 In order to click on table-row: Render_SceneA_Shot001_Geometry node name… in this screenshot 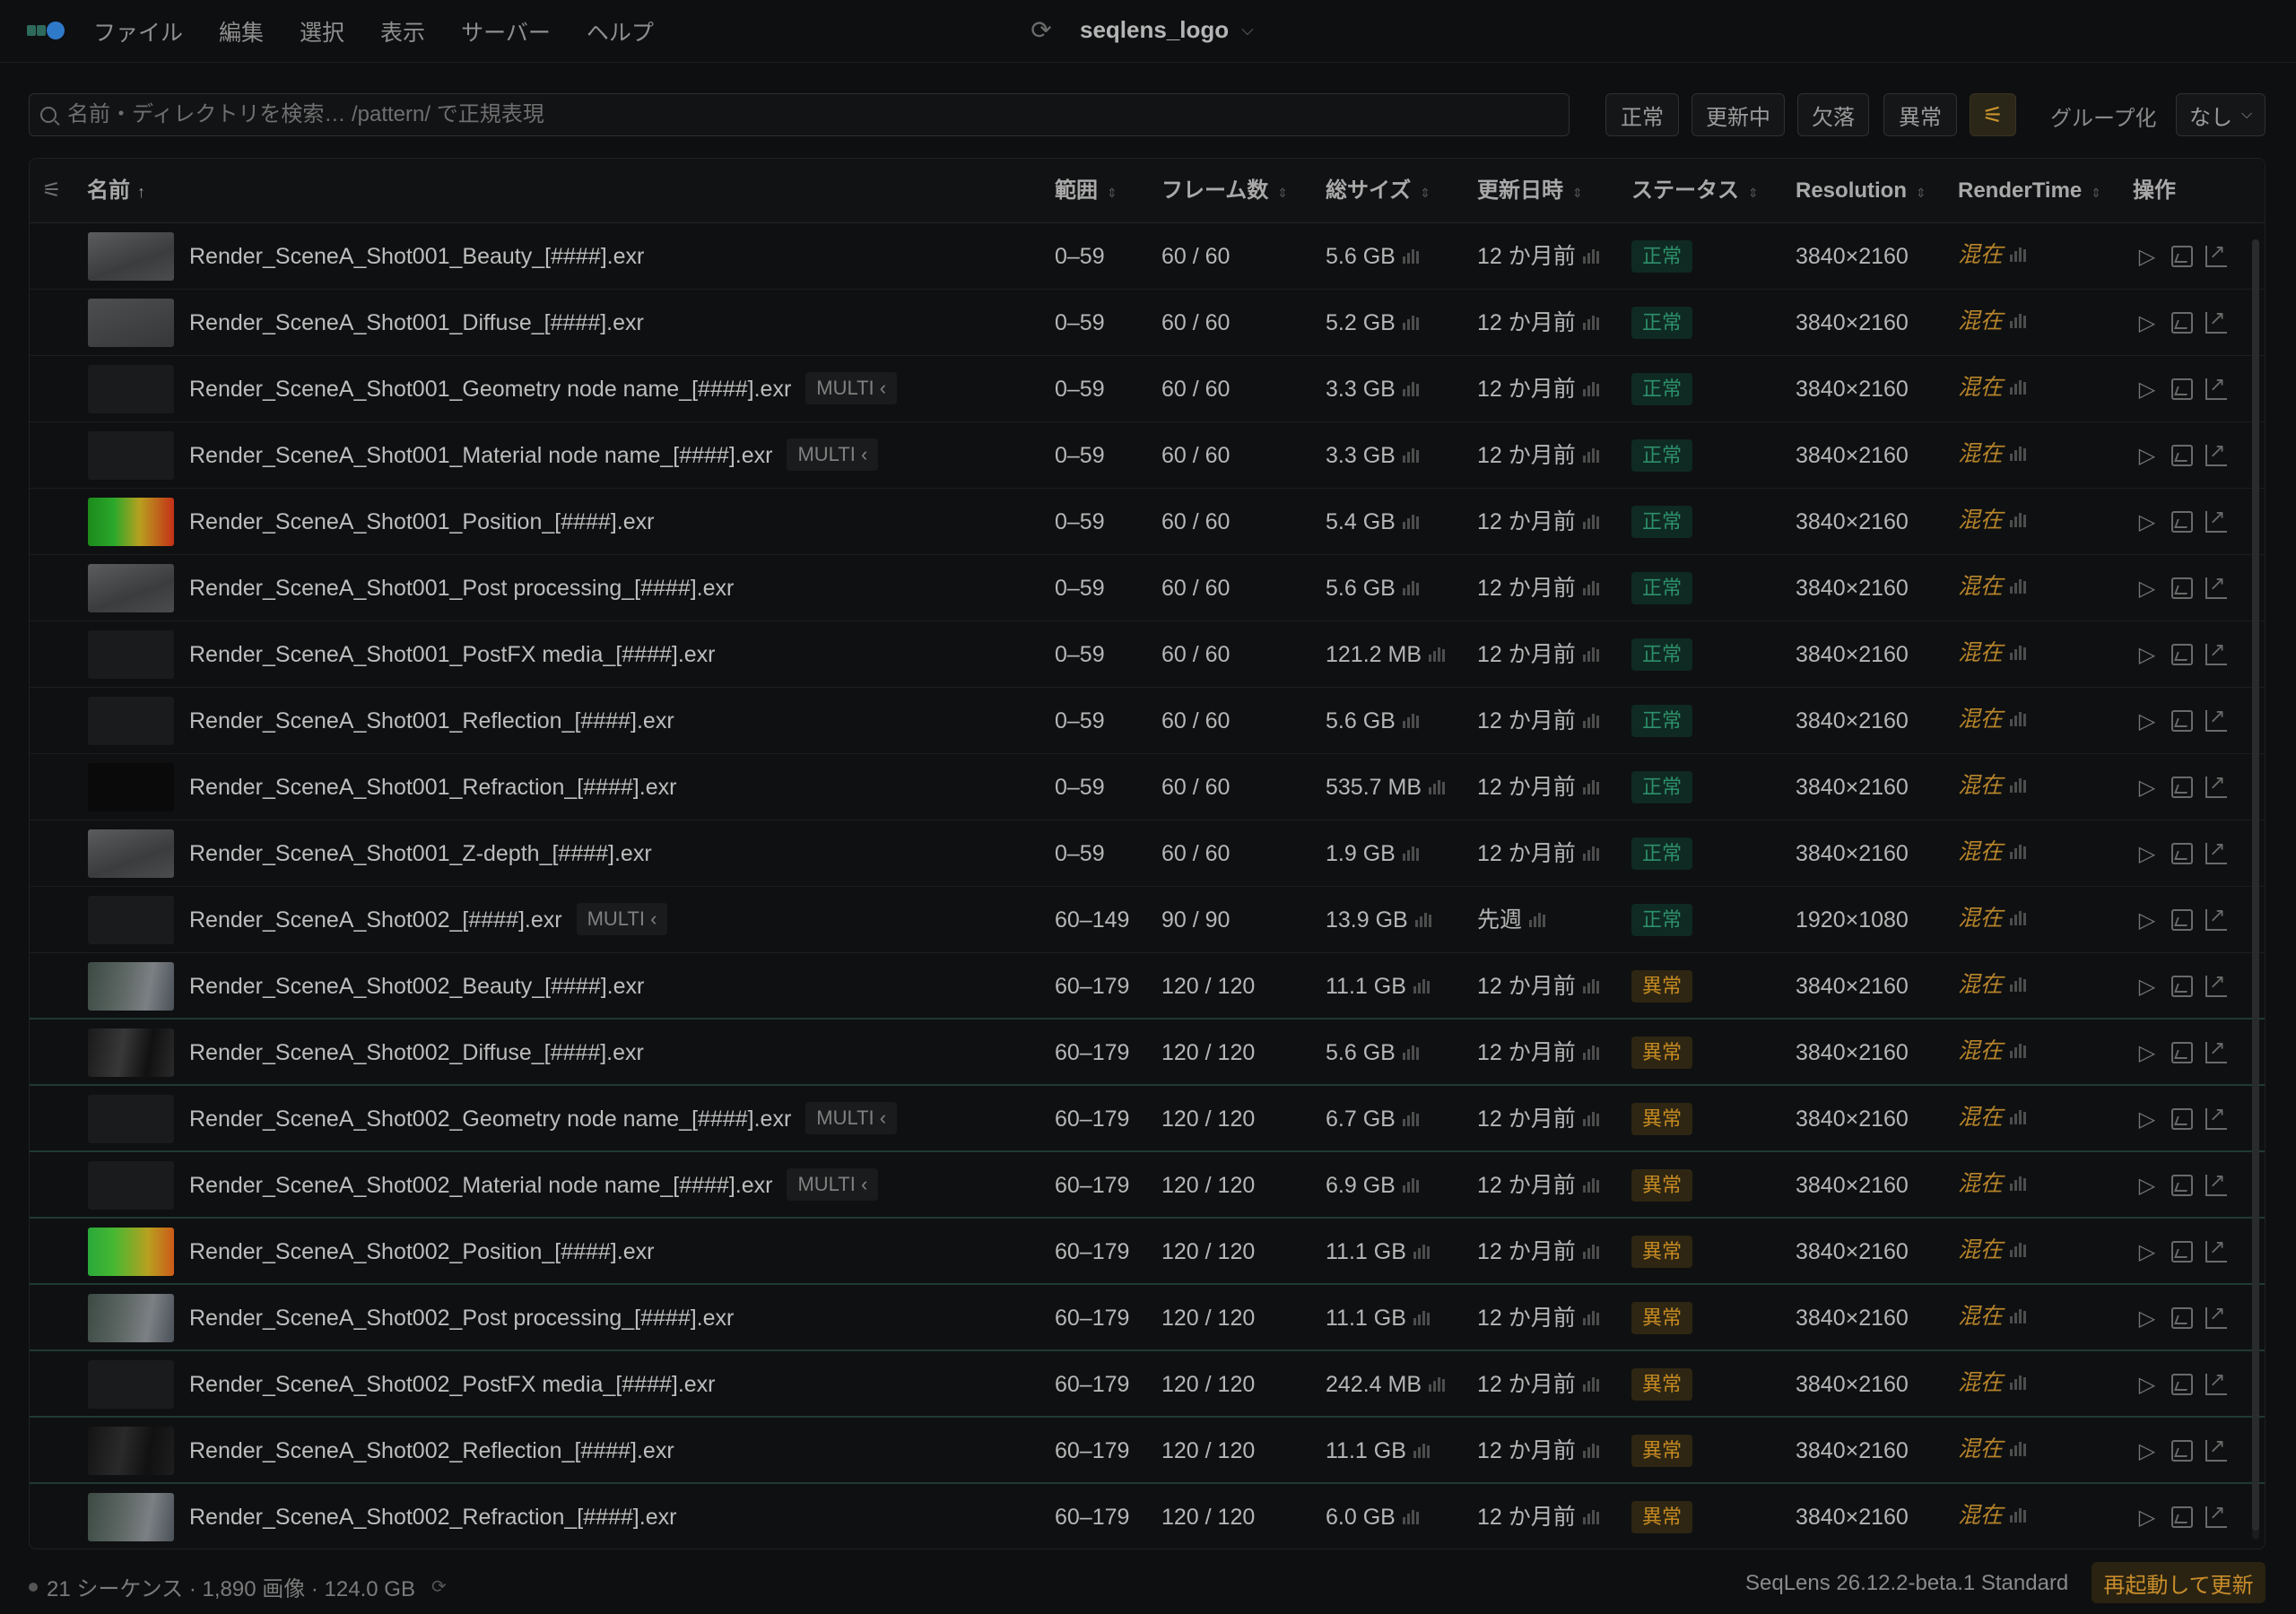, I will do `click(1147, 389)`.